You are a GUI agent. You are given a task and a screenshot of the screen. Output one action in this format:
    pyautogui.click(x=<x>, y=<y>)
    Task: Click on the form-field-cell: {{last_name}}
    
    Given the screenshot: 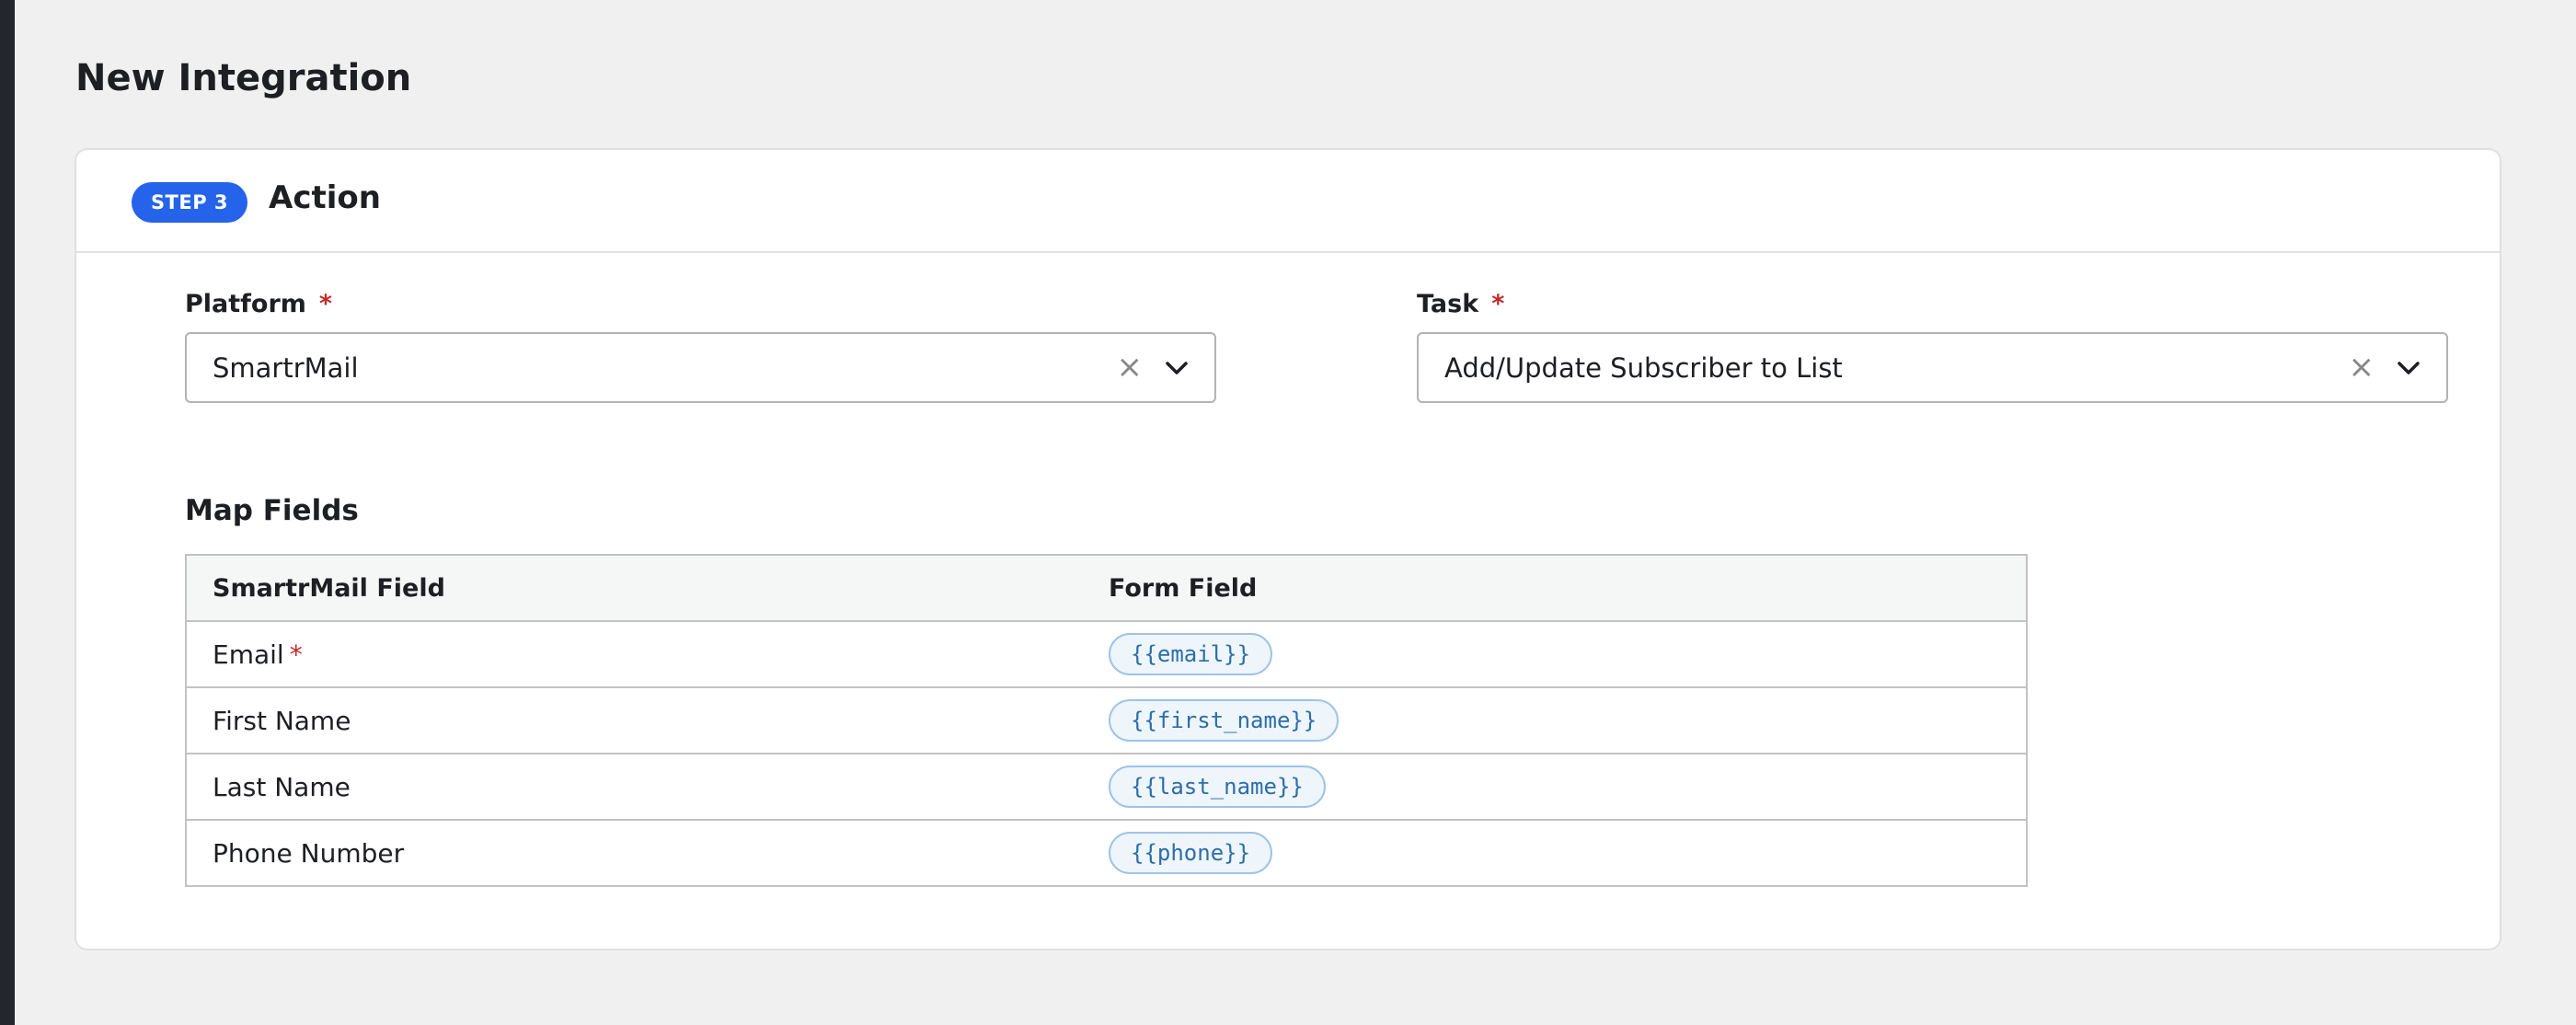 What is the action you would take?
    pyautogui.click(x=1568, y=788)
    